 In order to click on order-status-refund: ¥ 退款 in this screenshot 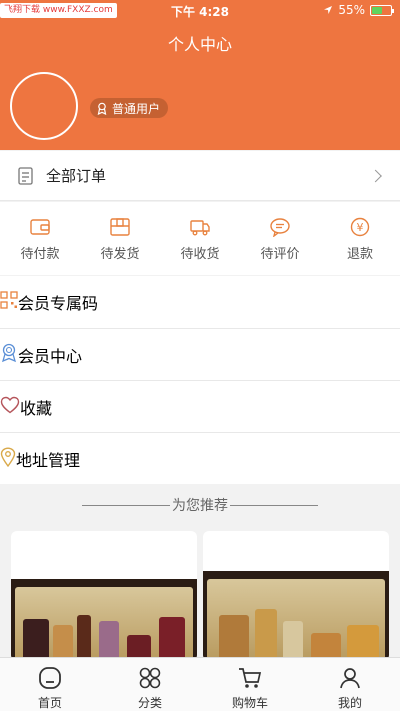, I will do `click(360, 238)`.